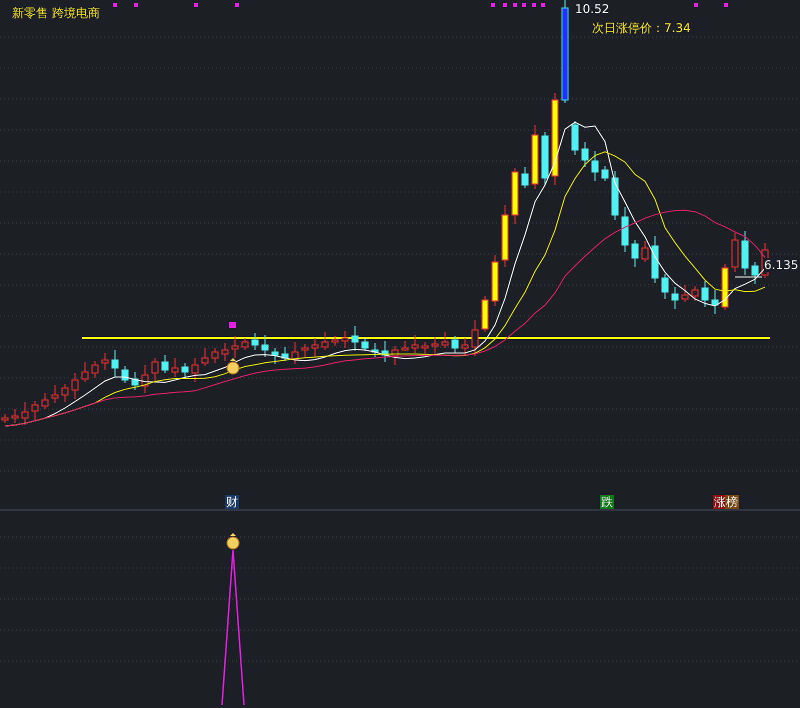 The width and height of the screenshot is (800, 708). I want to click on next-limit-price-label: 次日涨停价：7.34, so click(641, 28).